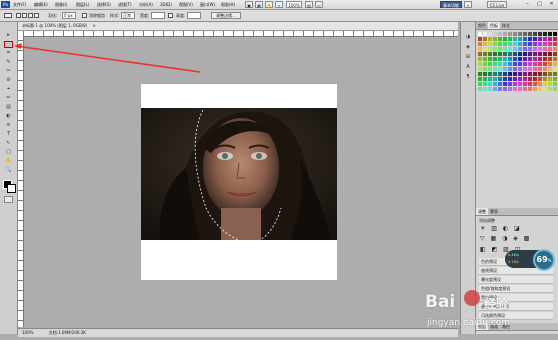 Image resolution: width=558 pixels, height=340 pixels. What do you see at coordinates (506, 25) in the screenshot?
I see `tab-styles: 样式` at bounding box center [506, 25].